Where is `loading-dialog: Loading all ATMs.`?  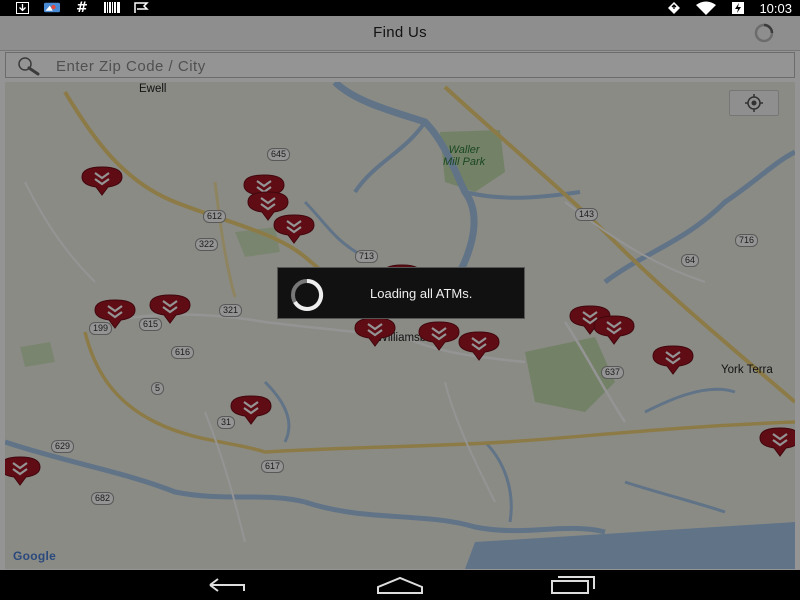
loading-dialog: Loading all ATMs. is located at coordinates (401, 293).